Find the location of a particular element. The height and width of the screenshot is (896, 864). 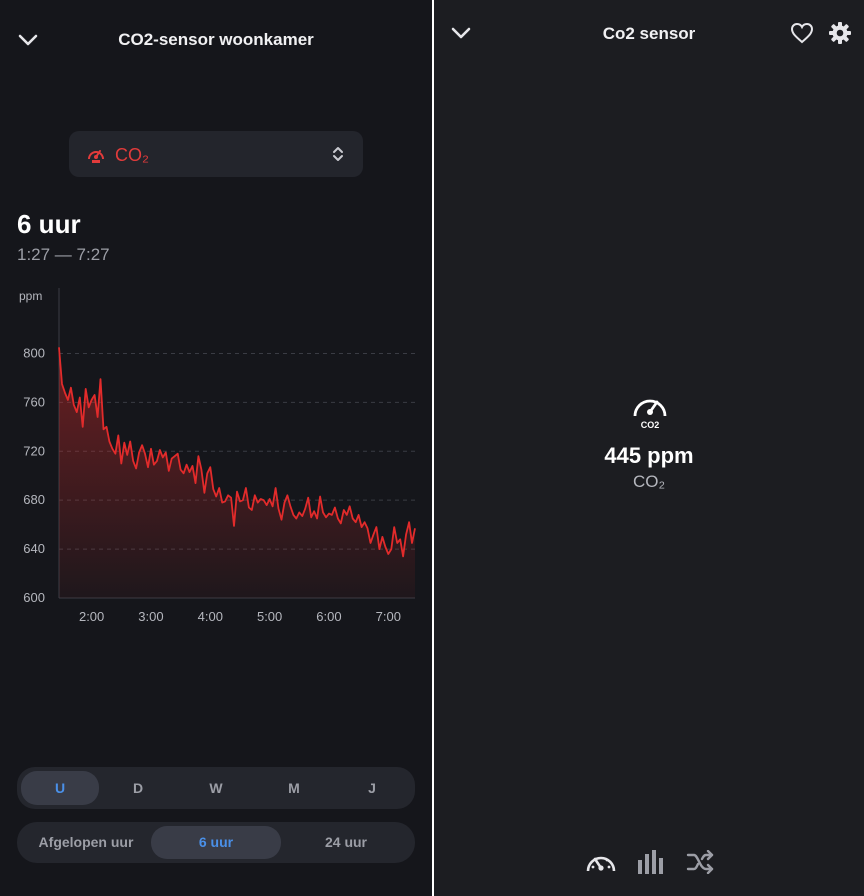

y-axis-label: ppm is located at coordinates (30, 296).